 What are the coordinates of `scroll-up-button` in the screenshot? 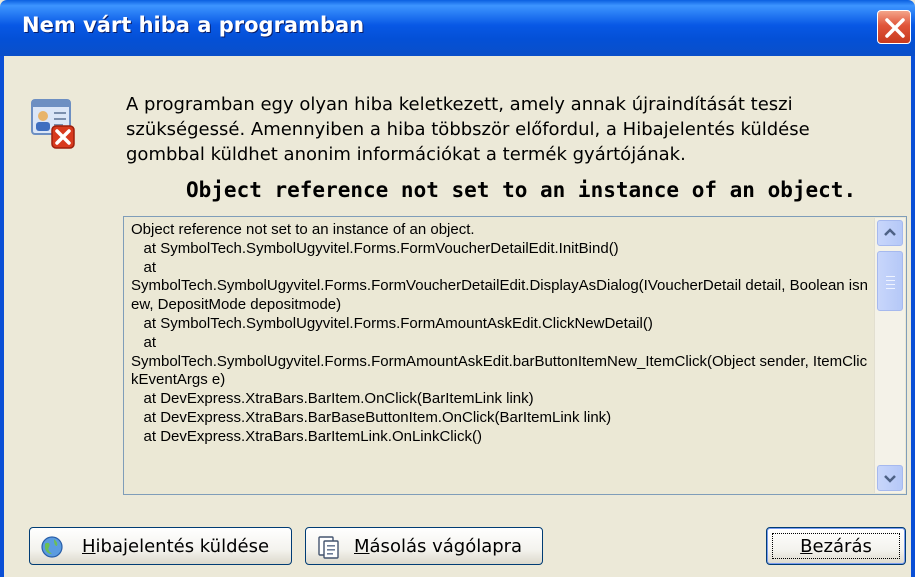 It's located at (890, 233).